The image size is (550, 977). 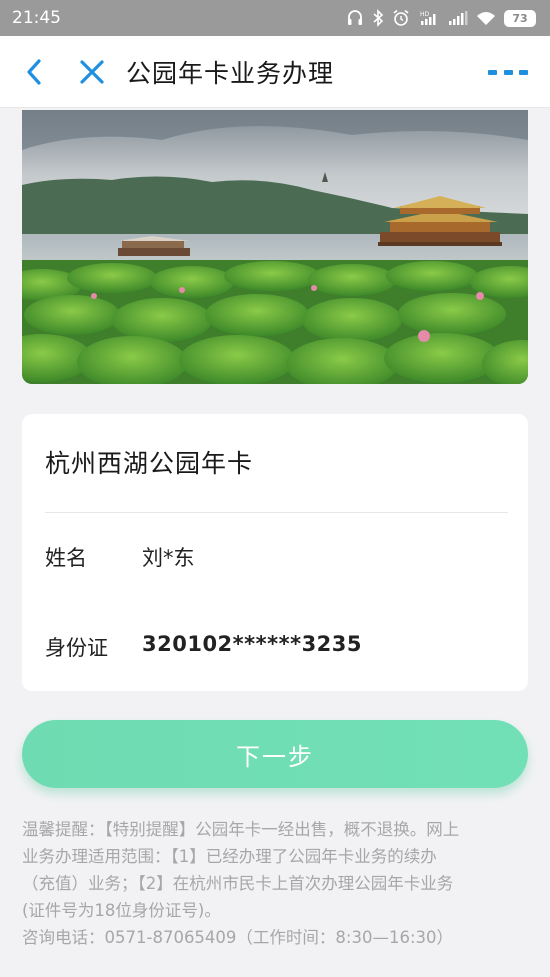 I want to click on status-bar: 21:45 HD 73, so click(x=275, y=18).